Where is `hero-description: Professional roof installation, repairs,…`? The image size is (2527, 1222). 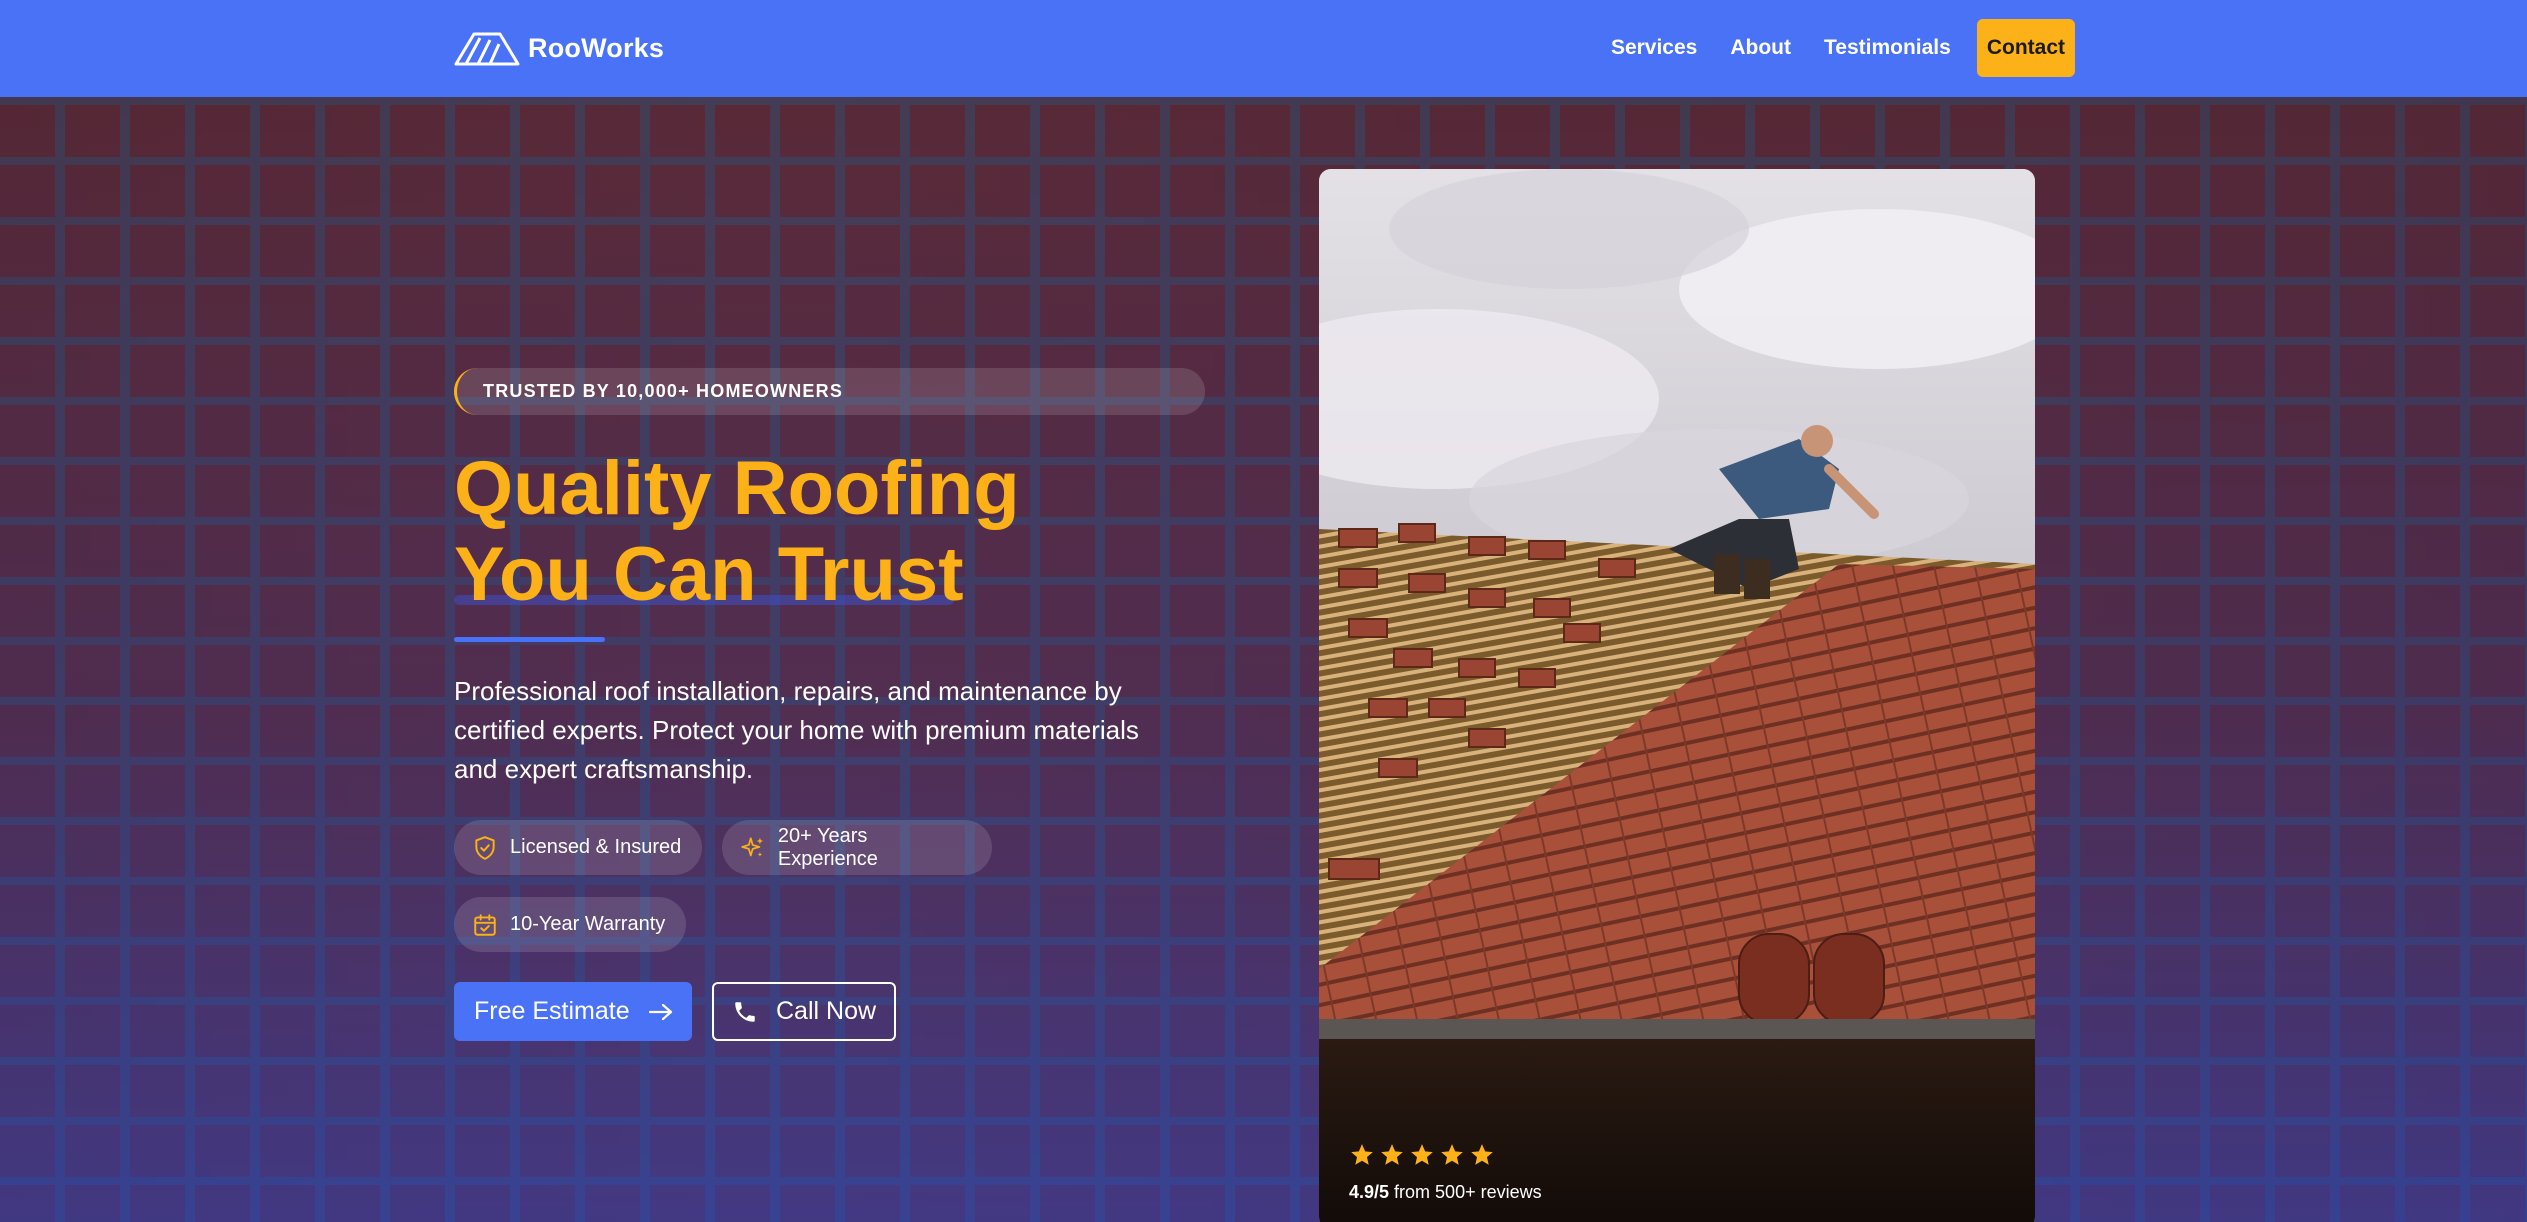
hero-description: Professional roof installation, repairs,… is located at coordinates (796, 730).